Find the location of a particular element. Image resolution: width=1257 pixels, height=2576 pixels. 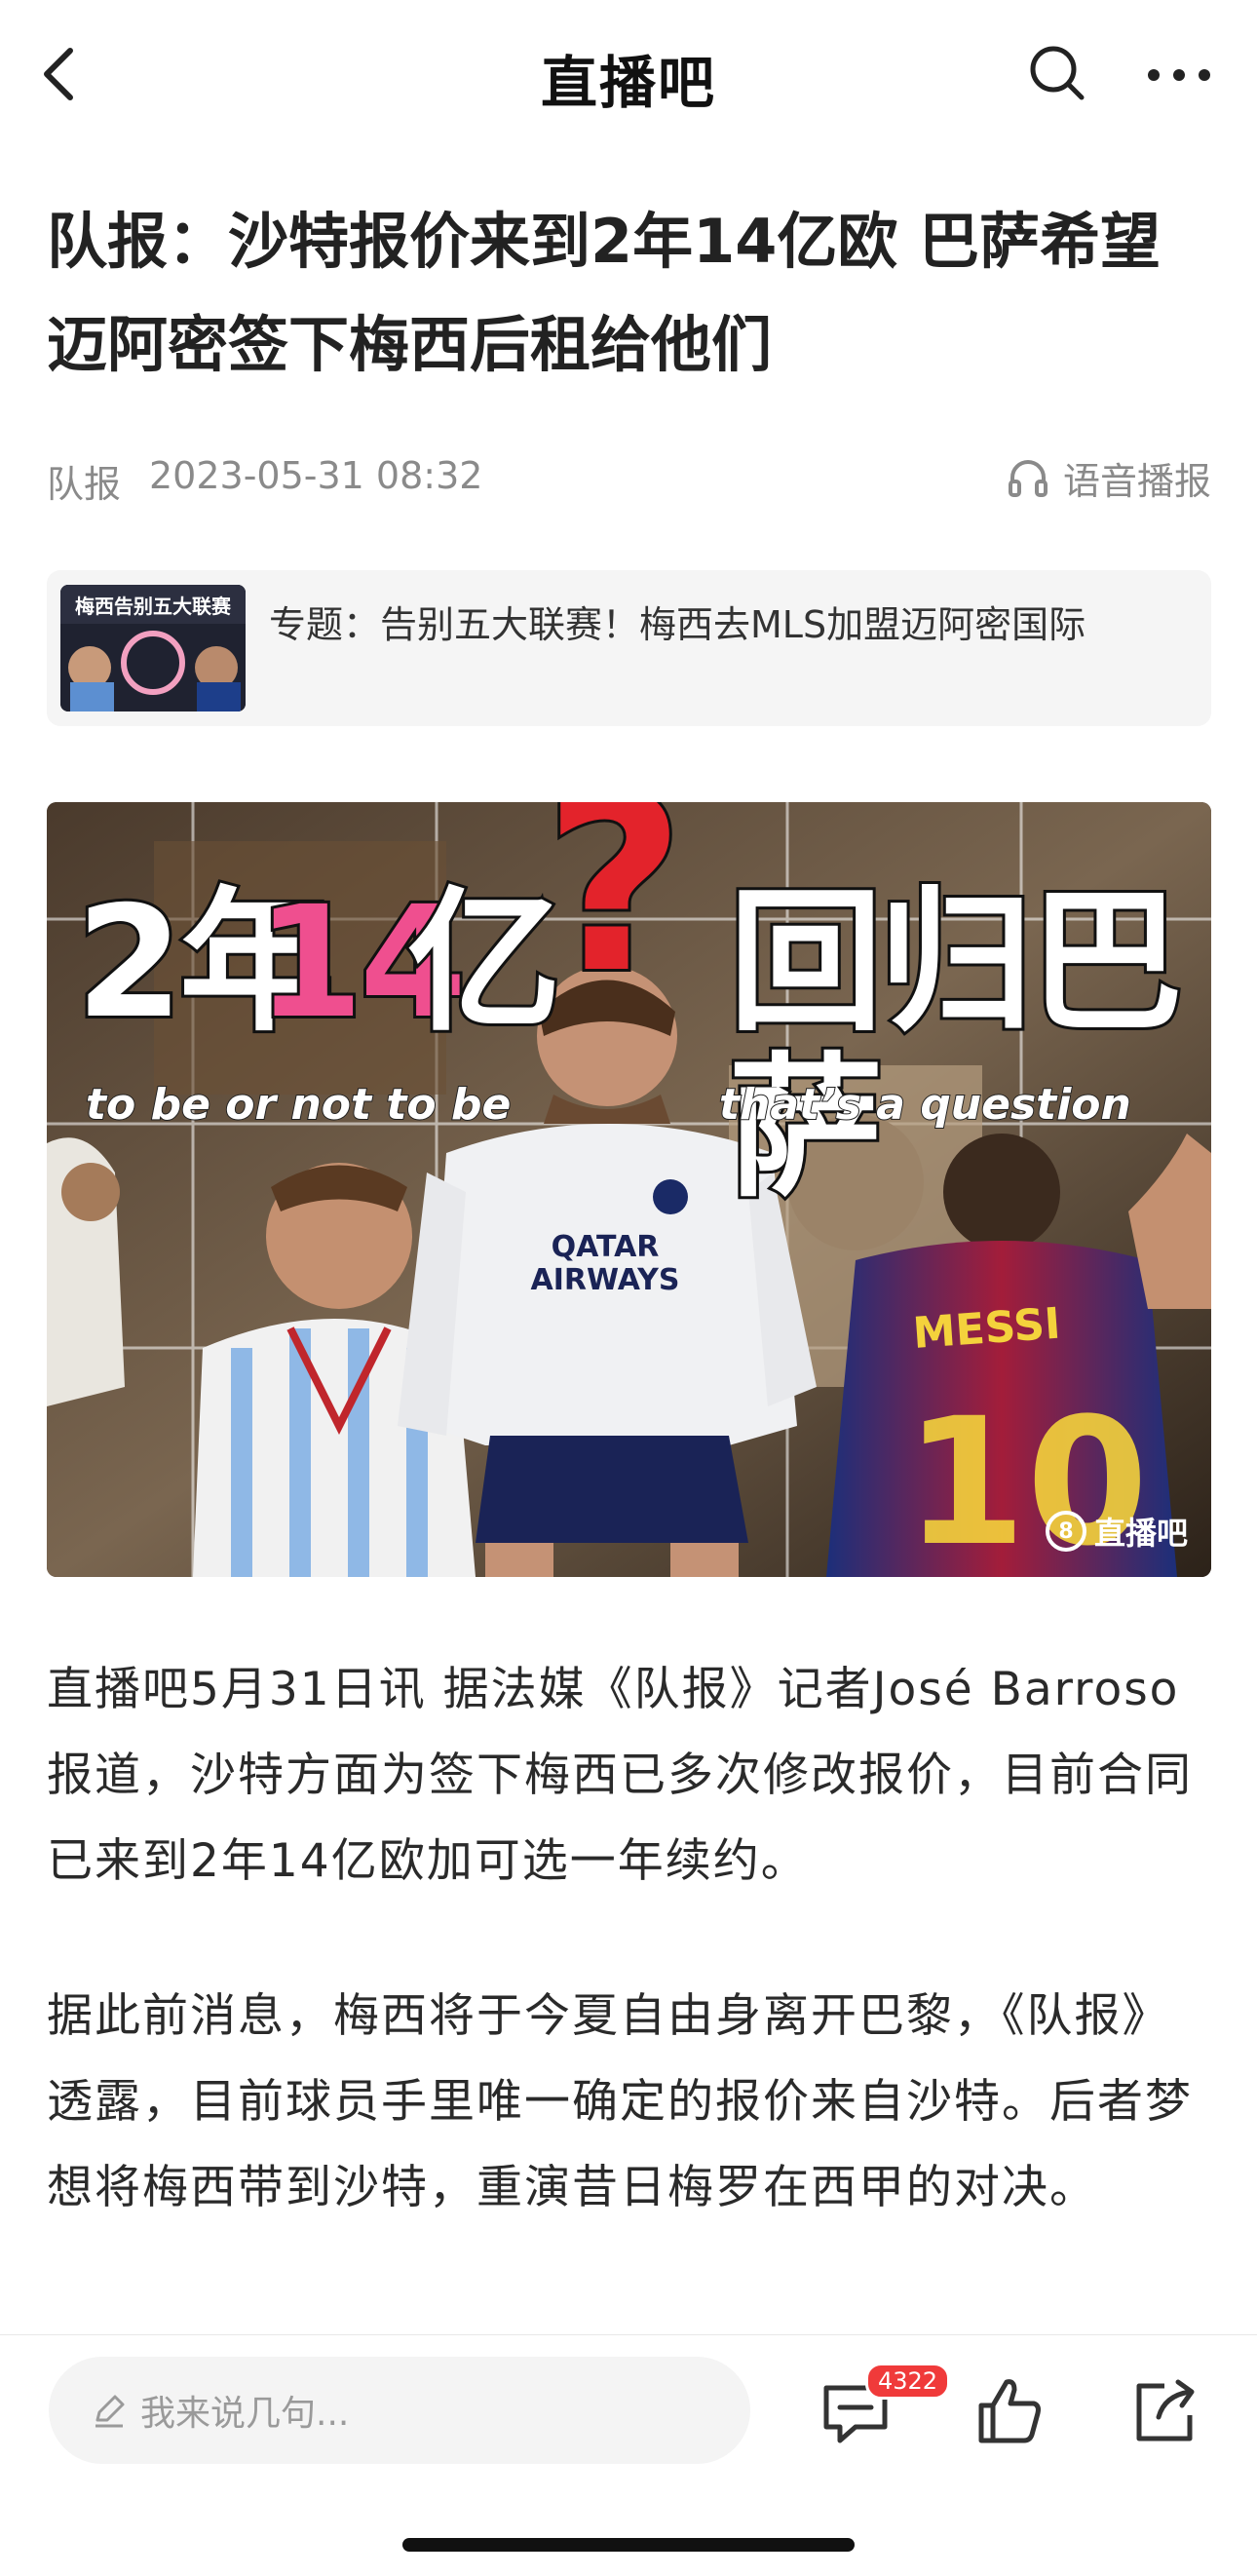

article-source: 队报 is located at coordinates (84, 484).